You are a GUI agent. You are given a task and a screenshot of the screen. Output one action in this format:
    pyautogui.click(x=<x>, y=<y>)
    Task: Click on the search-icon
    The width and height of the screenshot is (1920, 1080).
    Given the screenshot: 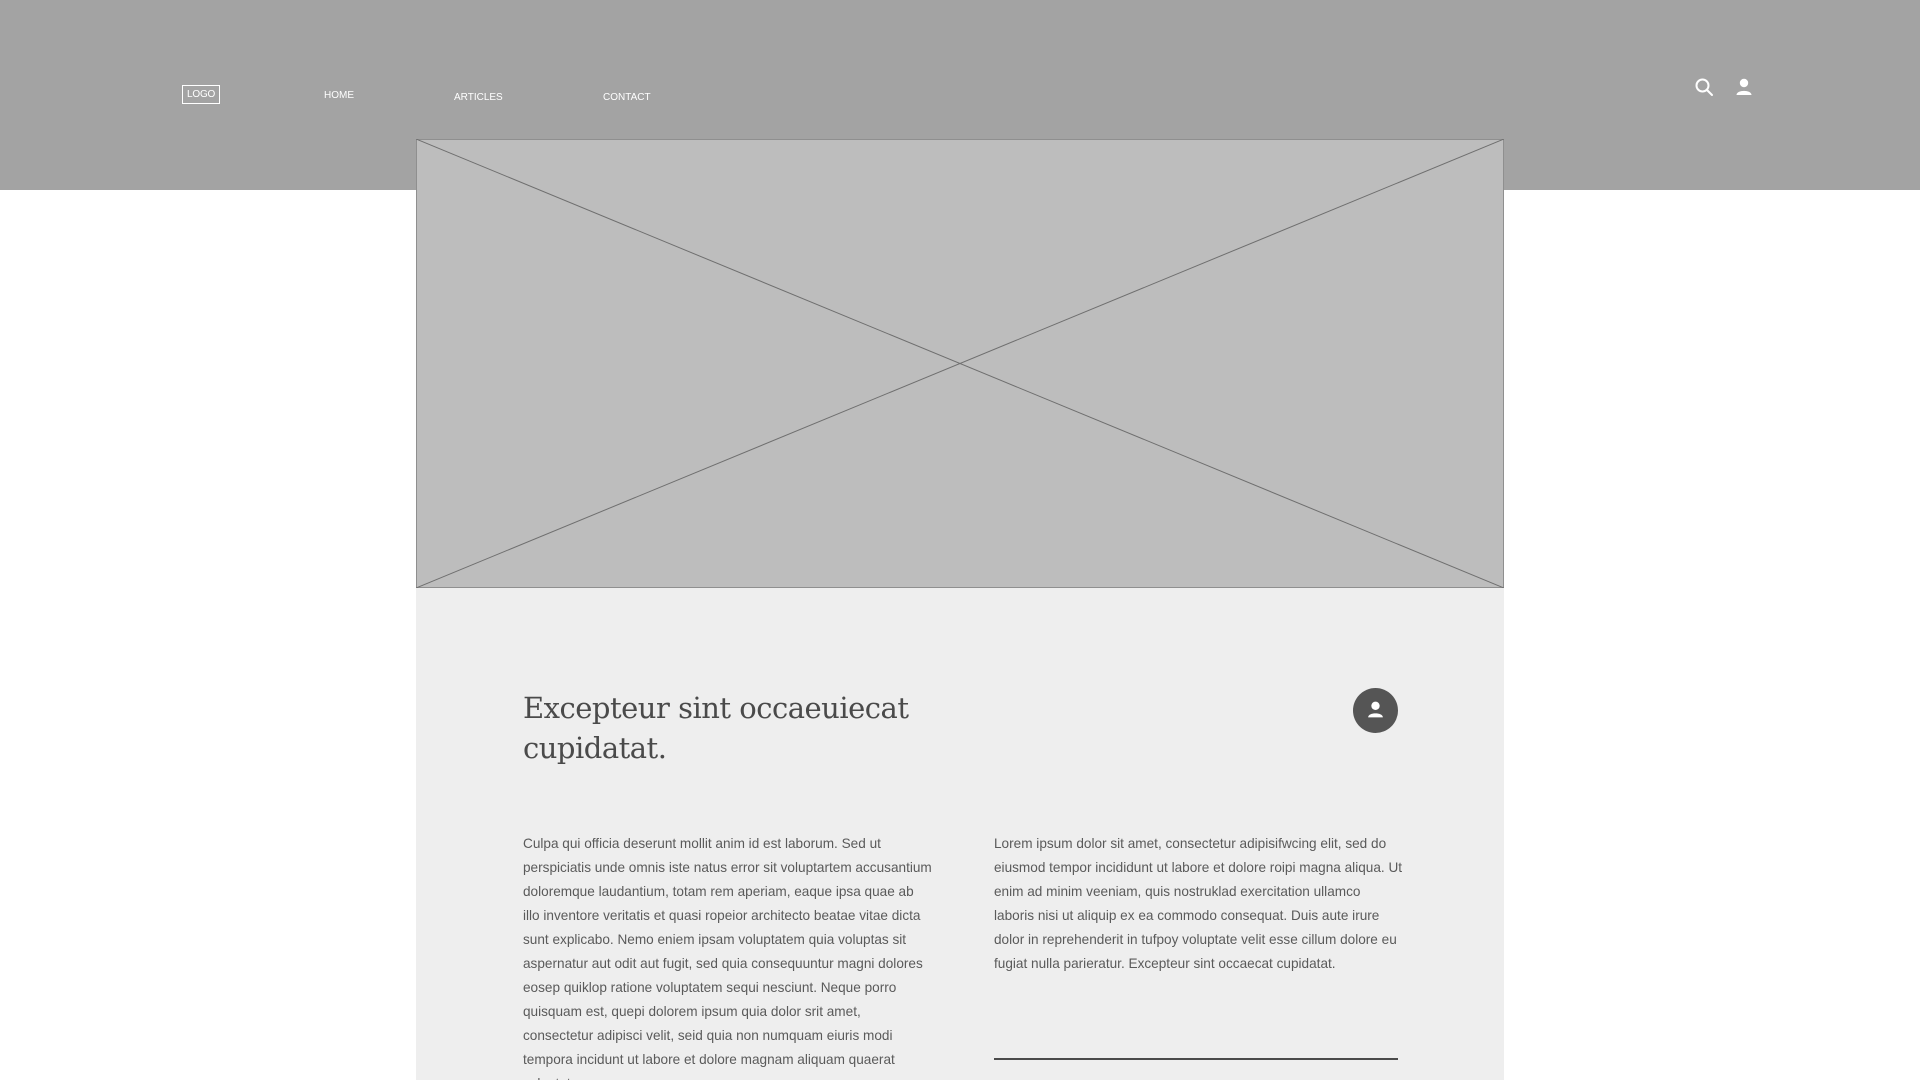 What is the action you would take?
    pyautogui.click(x=1704, y=87)
    